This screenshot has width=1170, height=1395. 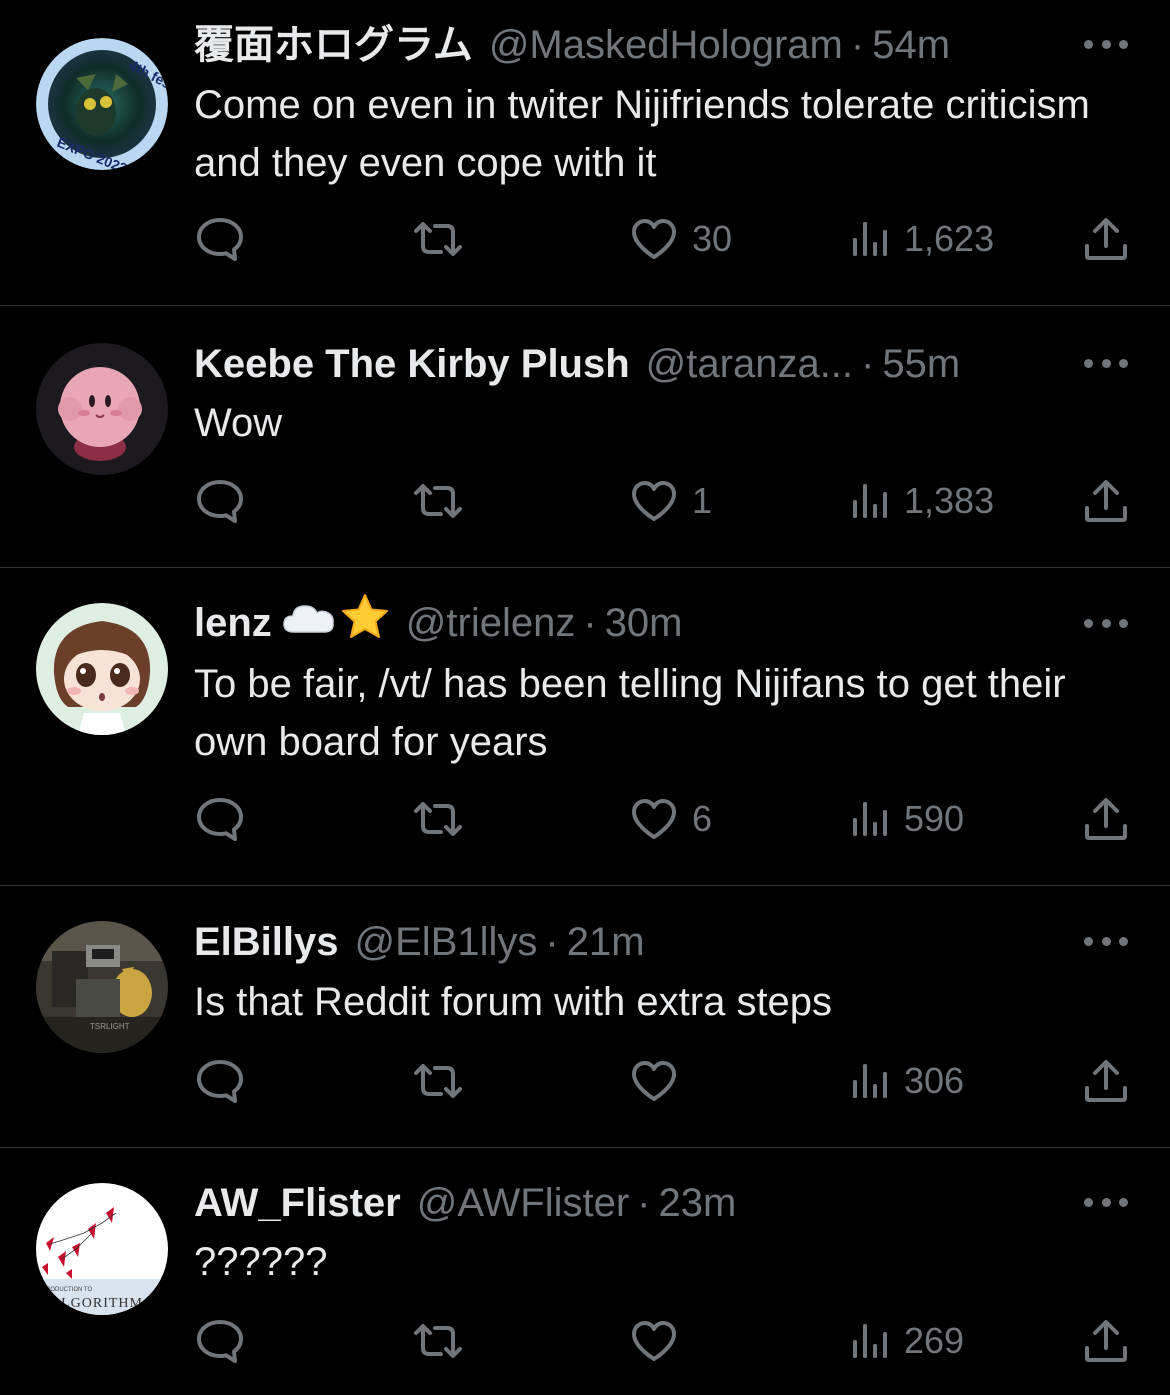 What do you see at coordinates (702, 500) in the screenshot?
I see `like-count: 1` at bounding box center [702, 500].